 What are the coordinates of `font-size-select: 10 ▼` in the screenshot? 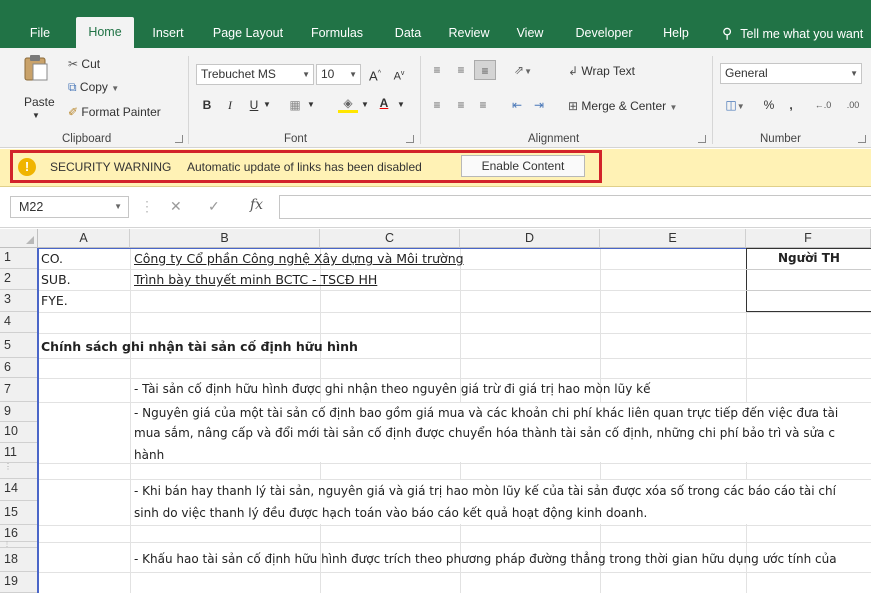 It's located at (338, 74).